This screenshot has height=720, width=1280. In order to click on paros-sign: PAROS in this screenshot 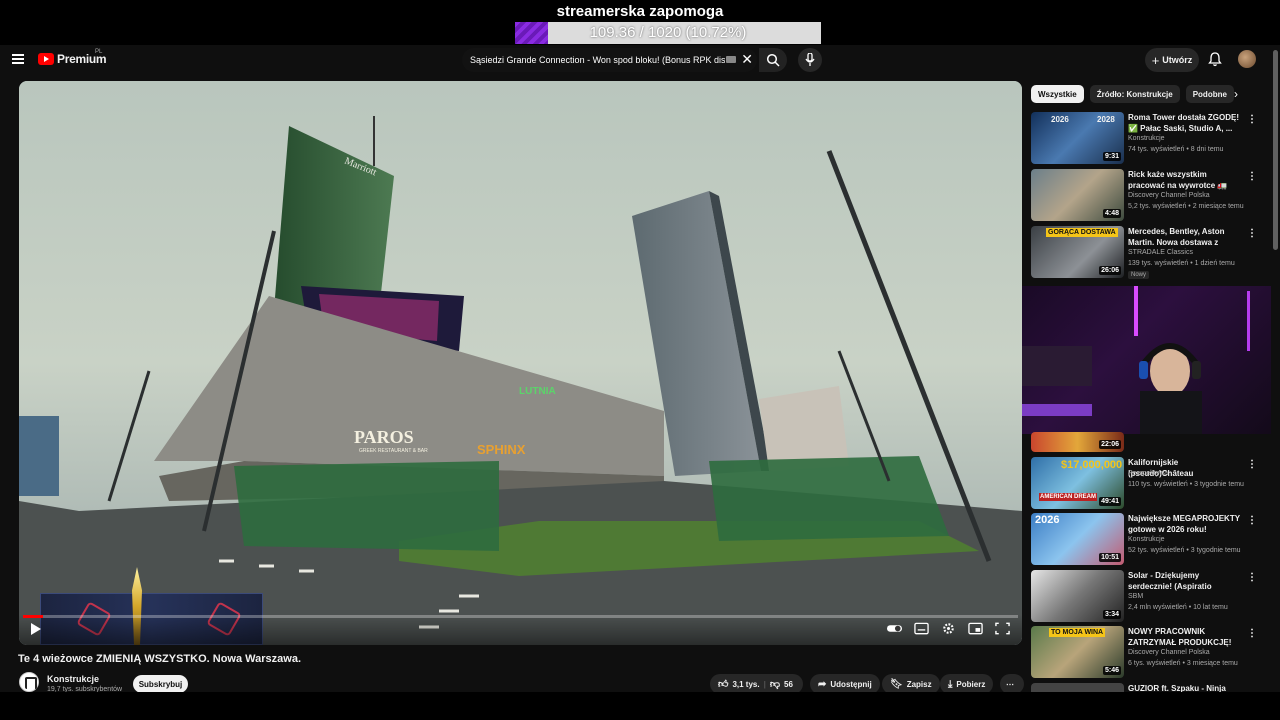, I will do `click(384, 437)`.